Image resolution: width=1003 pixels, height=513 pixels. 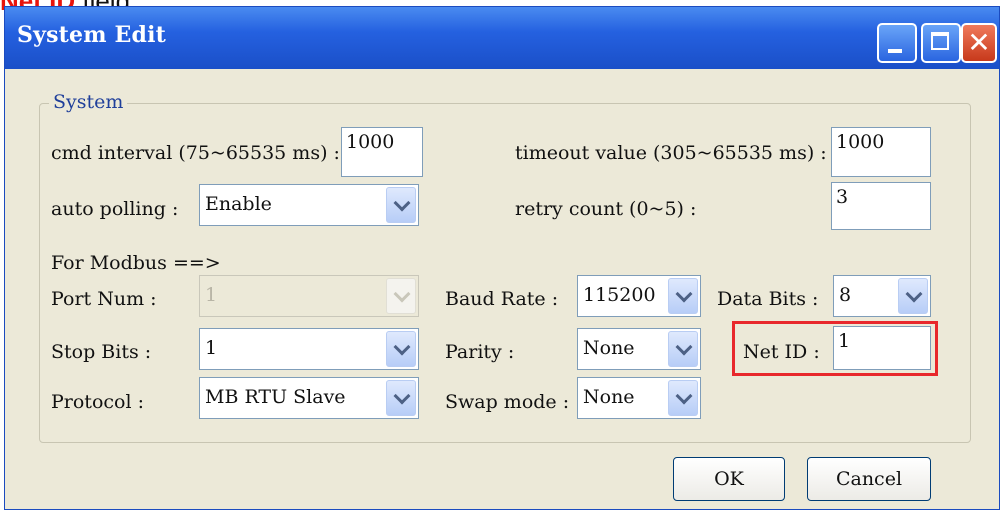 What do you see at coordinates (238, 204) in the screenshot?
I see `auto-polling-value: Enable` at bounding box center [238, 204].